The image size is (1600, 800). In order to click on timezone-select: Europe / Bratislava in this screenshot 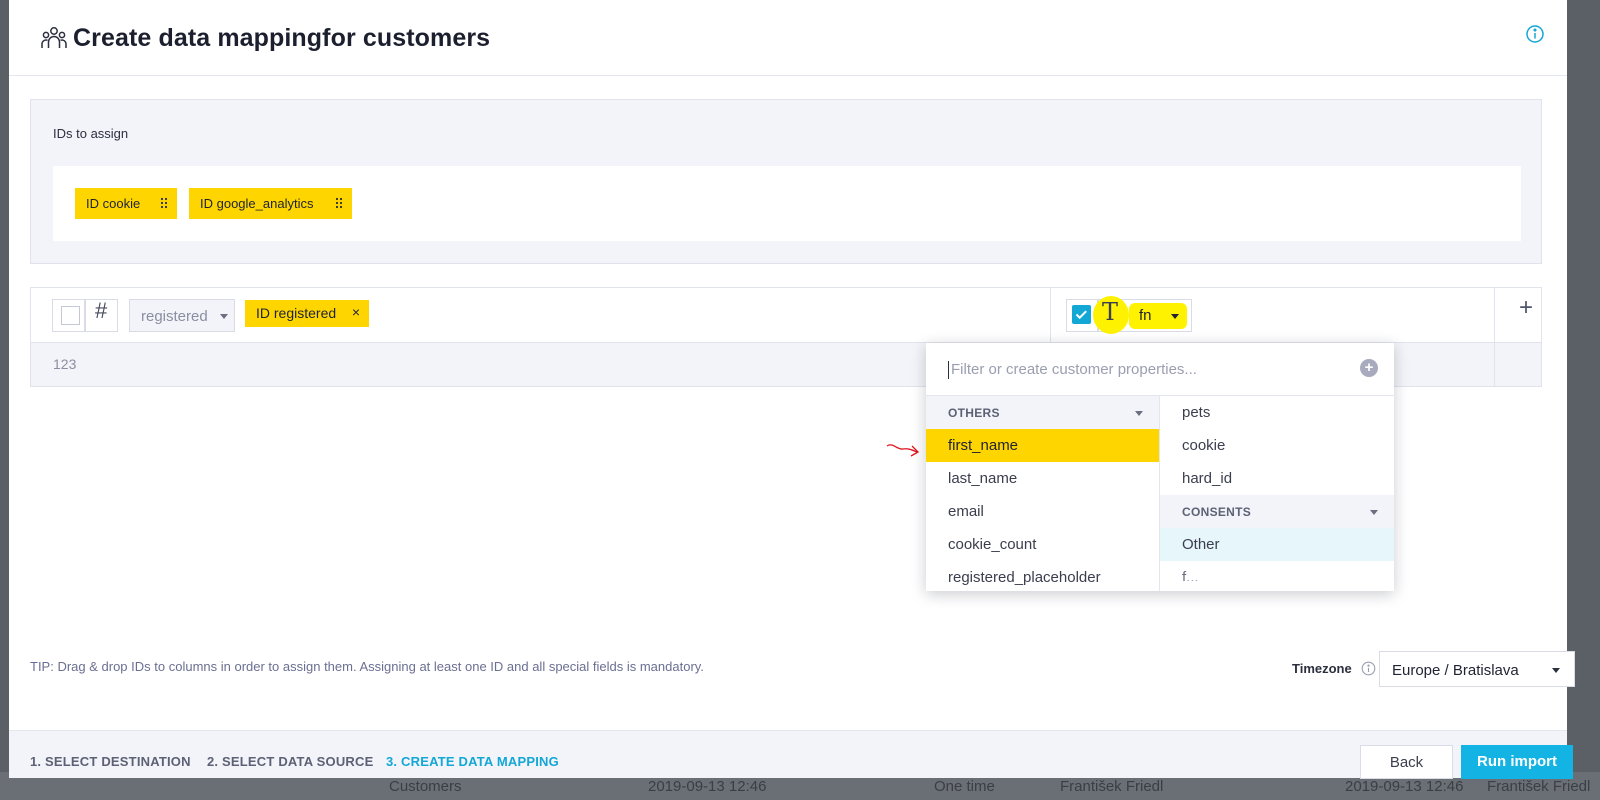, I will do `click(1477, 669)`.